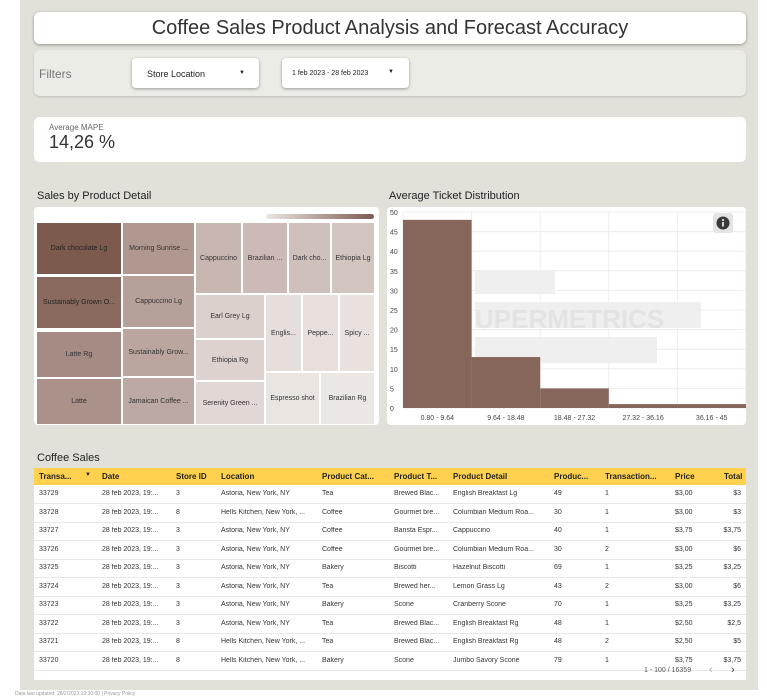  What do you see at coordinates (558, 493) in the screenshot?
I see `table-cell: 49` at bounding box center [558, 493].